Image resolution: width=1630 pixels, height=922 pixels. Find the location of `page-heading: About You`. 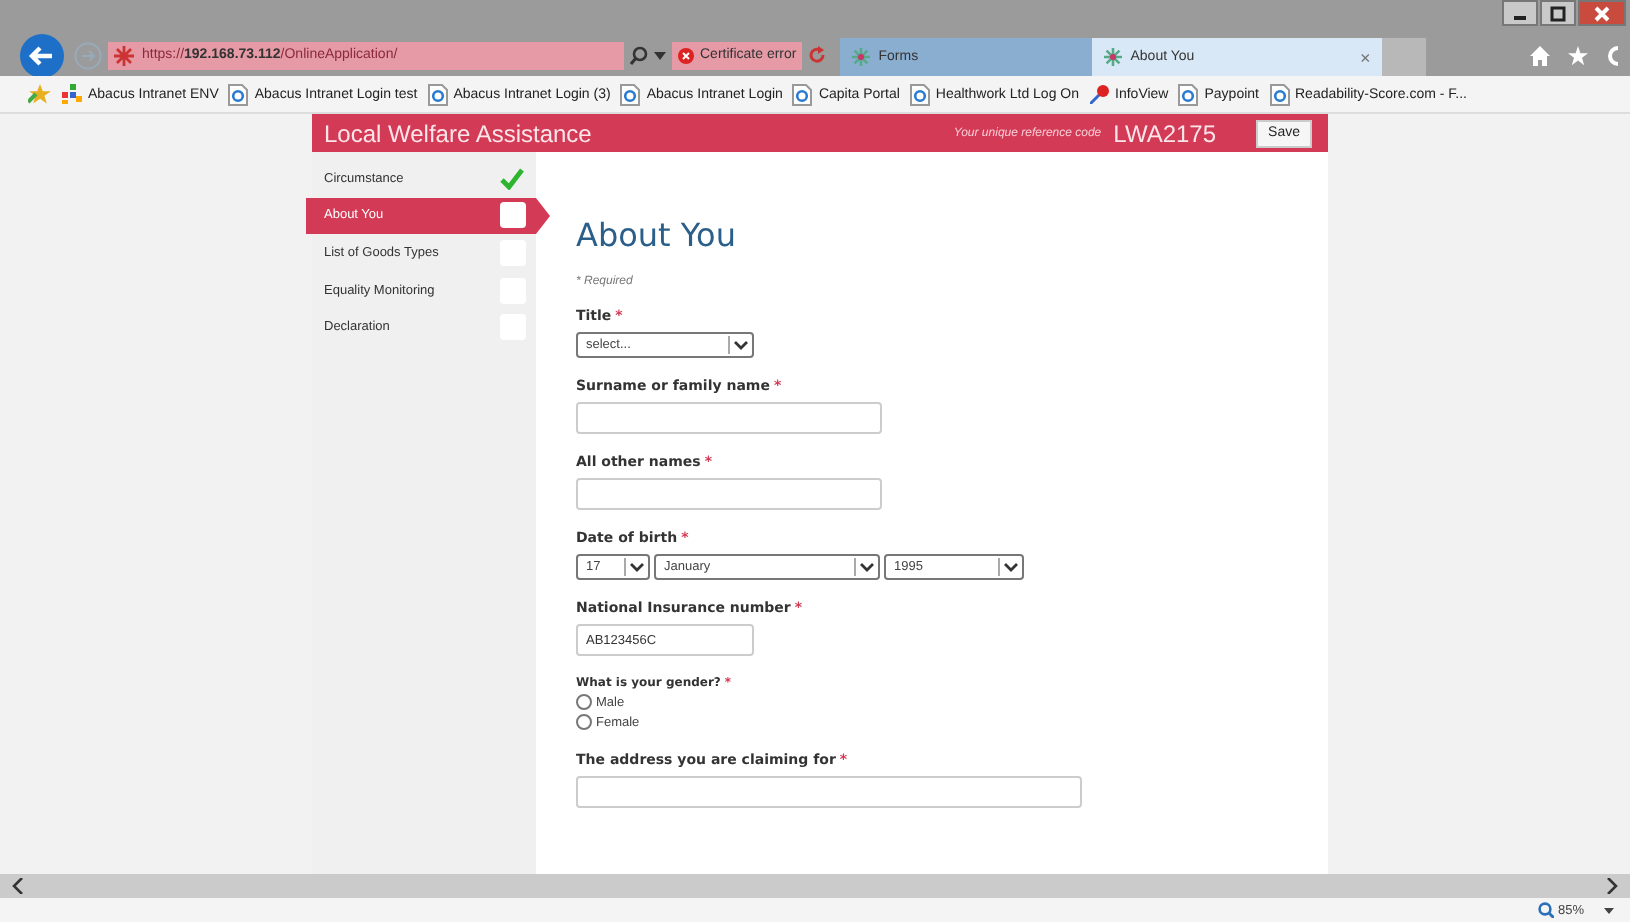

page-heading: About You is located at coordinates (657, 235).